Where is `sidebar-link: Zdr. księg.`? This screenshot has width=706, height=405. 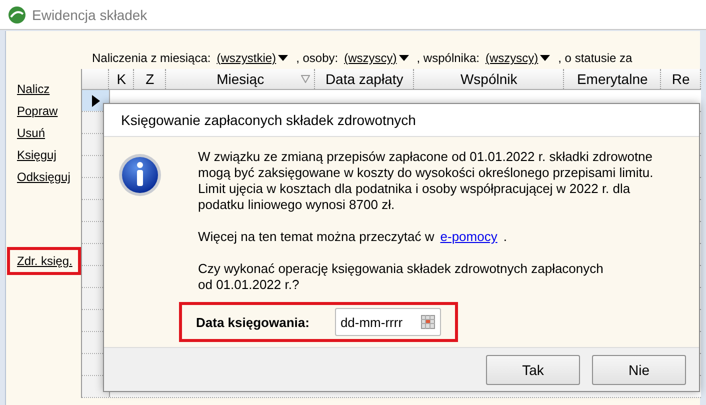
sidebar-link: Zdr. księg. is located at coordinates (44, 261).